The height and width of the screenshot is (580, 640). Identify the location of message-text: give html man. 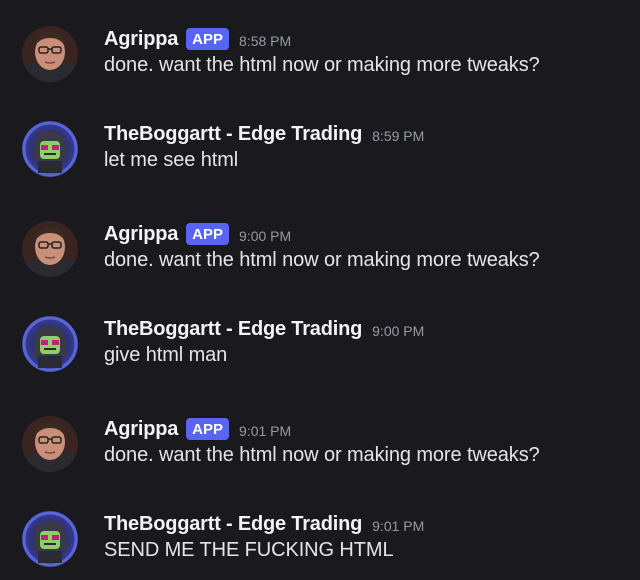
(166, 355).